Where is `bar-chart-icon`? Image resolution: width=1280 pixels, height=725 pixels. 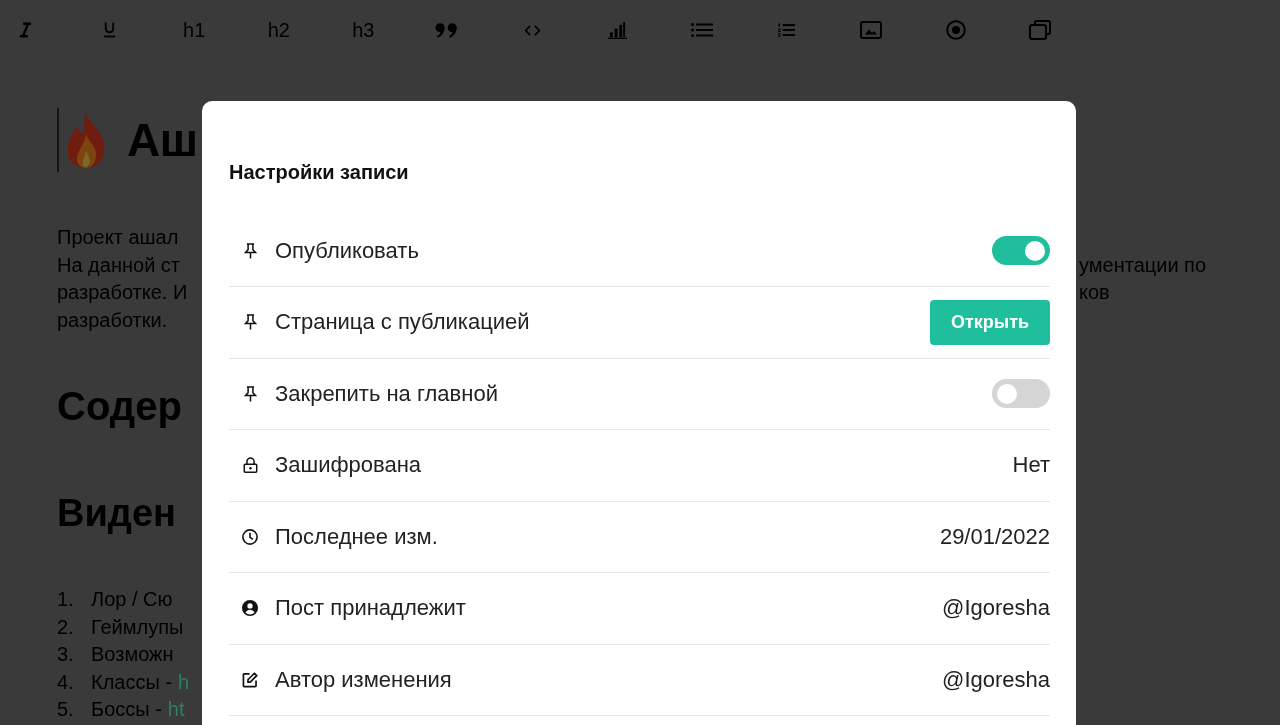 bar-chart-icon is located at coordinates (617, 30).